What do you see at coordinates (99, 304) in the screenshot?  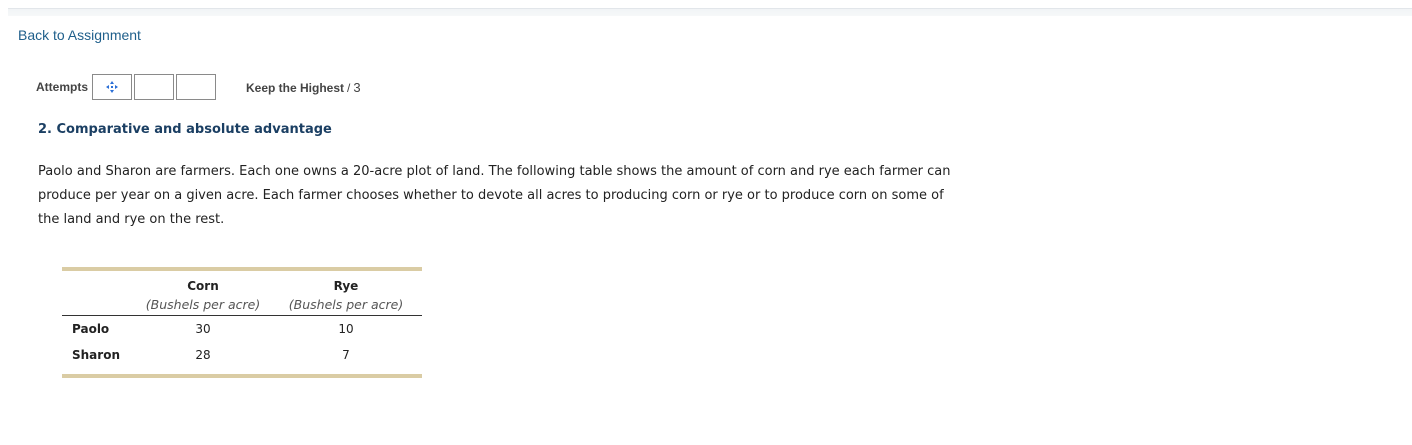 I see `table-unit-corner` at bounding box center [99, 304].